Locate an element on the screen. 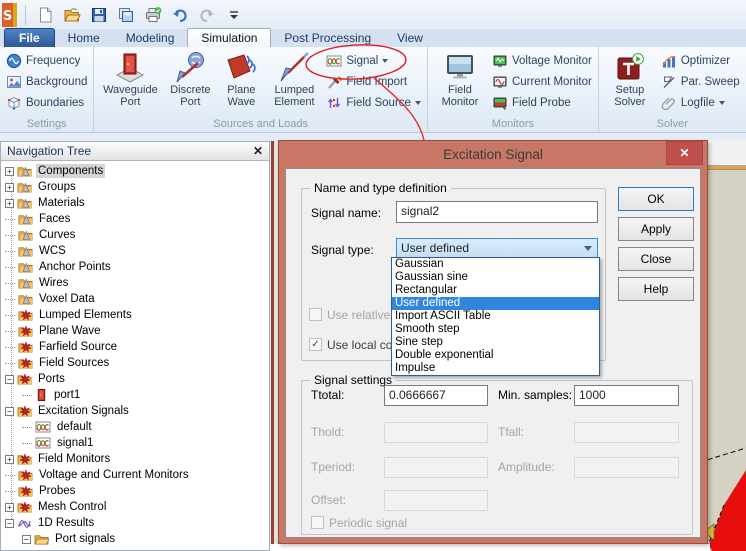 The image size is (746, 551). dropdown-option-gaussian-sine: Gaussian sine is located at coordinates (495, 277).